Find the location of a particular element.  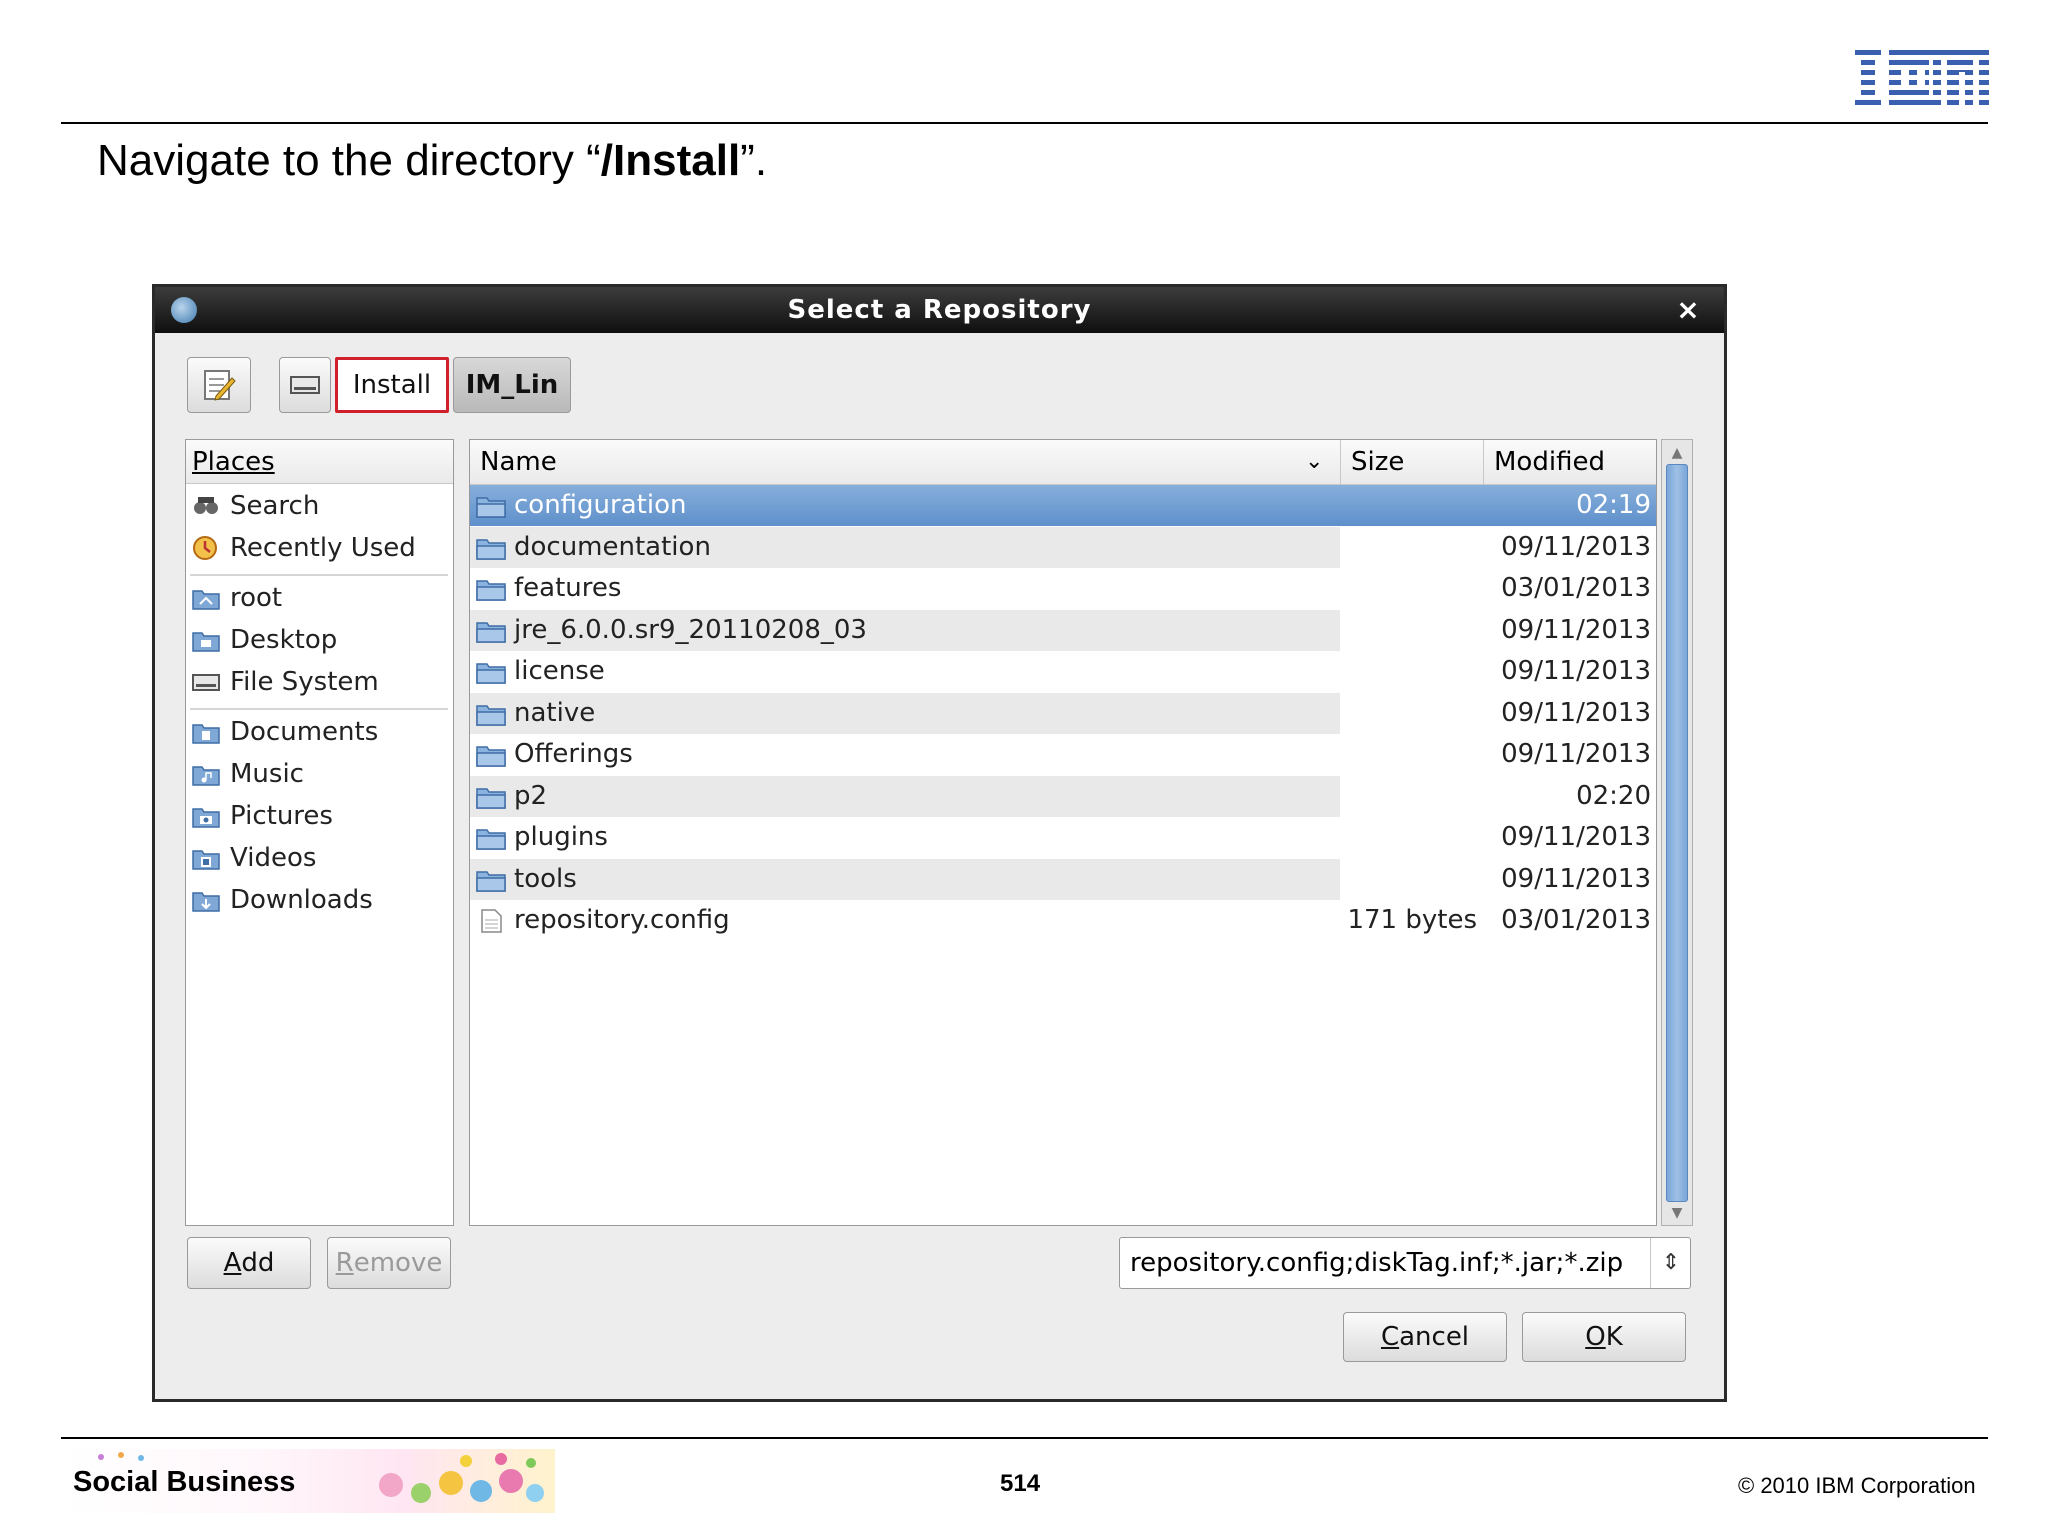

copyright: © 2010 IBM Corporation is located at coordinates (1857, 1485).